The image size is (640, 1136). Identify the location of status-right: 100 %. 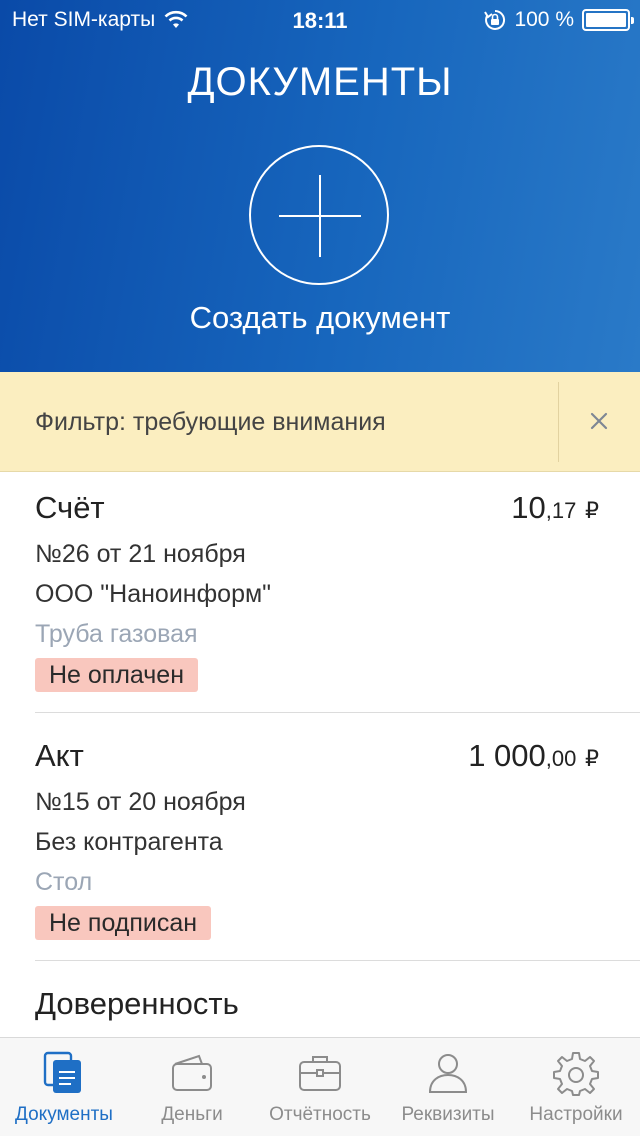
(559, 20).